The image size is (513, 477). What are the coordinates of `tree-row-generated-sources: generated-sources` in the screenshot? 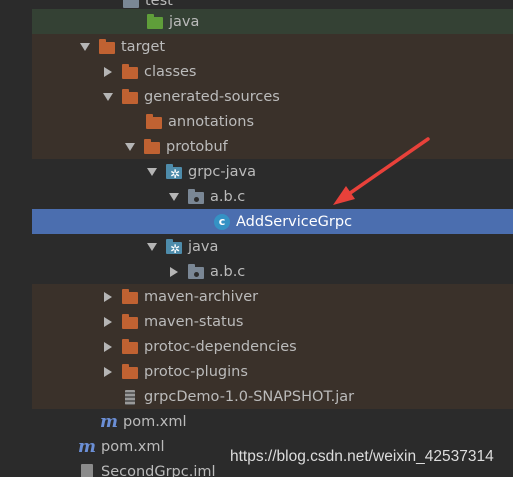 It's located at (256, 96).